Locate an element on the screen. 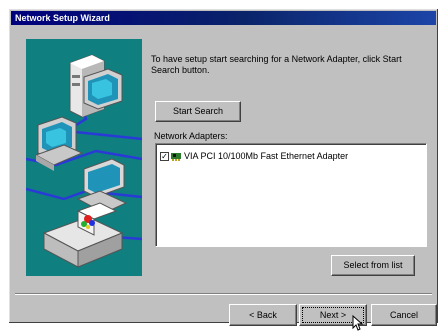  footer-divider is located at coordinates (223, 294).